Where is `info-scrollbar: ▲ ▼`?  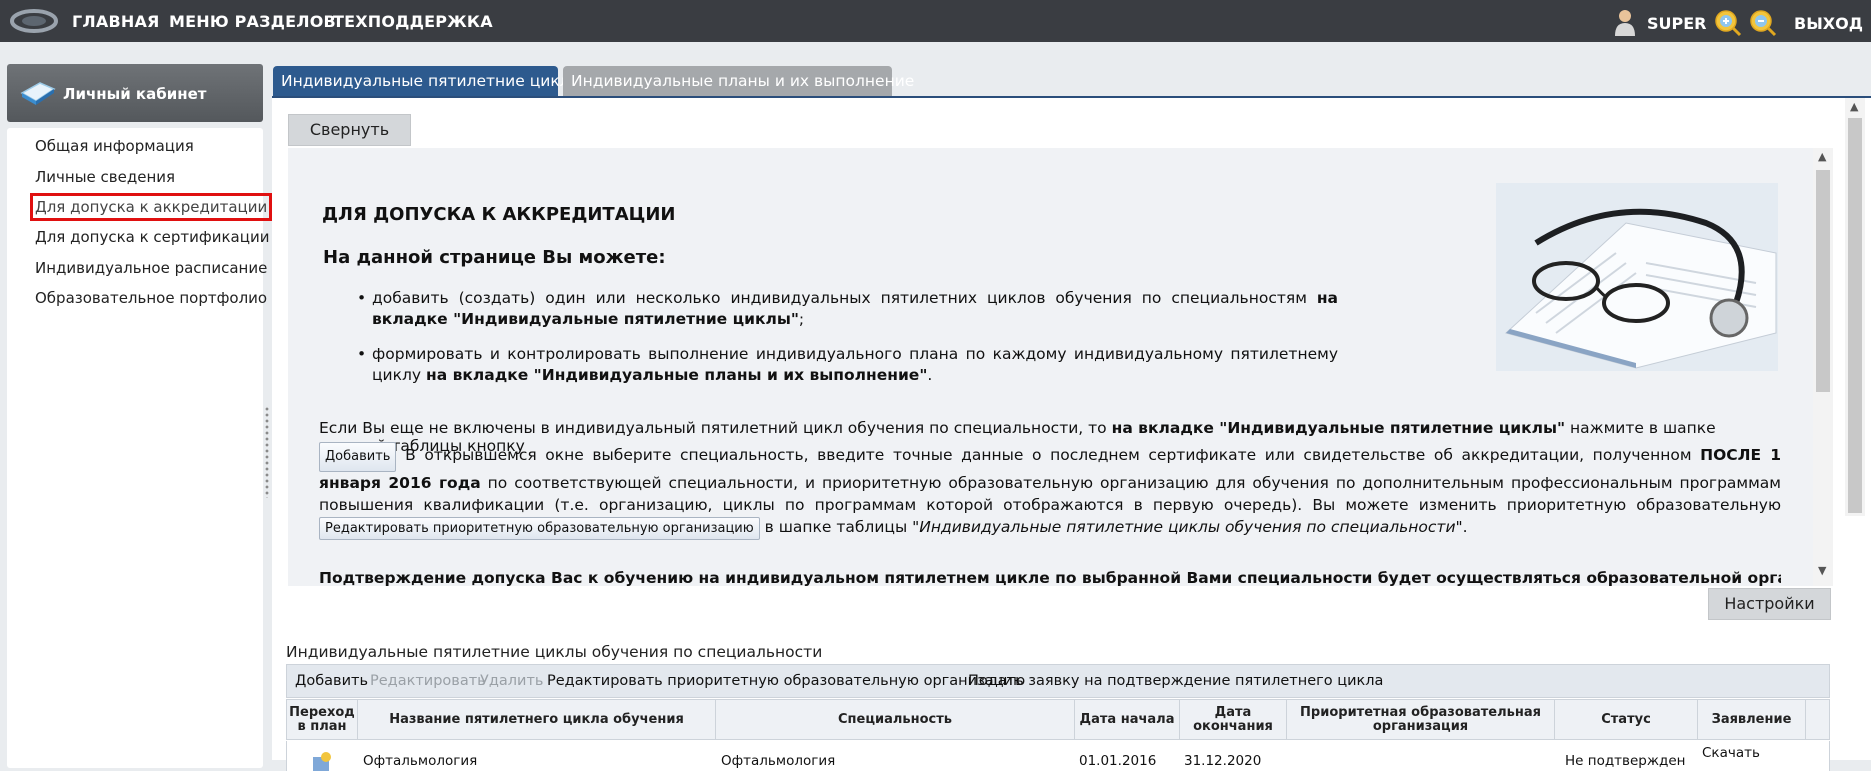 info-scrollbar: ▲ ▼ is located at coordinates (1823, 367).